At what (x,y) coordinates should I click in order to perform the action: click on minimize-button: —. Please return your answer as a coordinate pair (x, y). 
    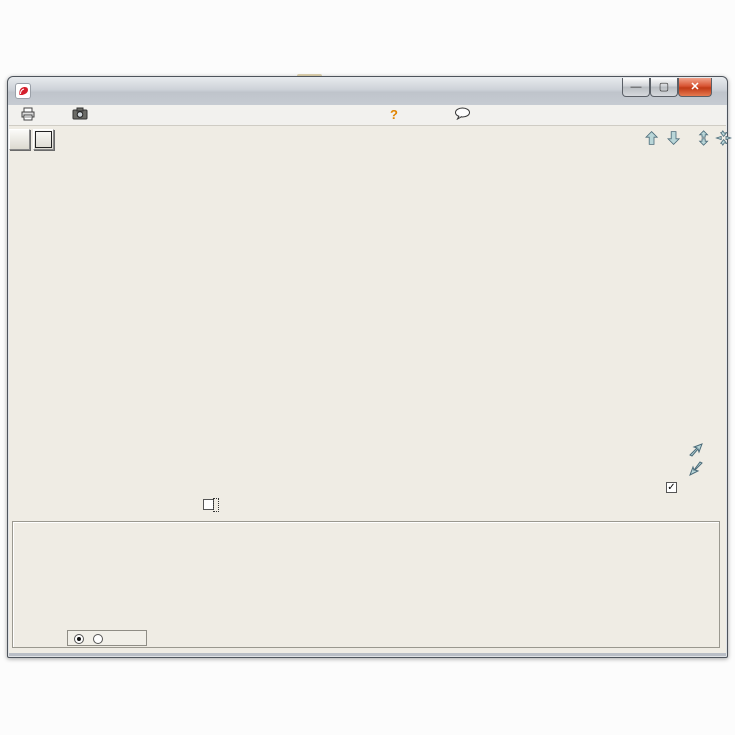
    Looking at the image, I should click on (636, 87).